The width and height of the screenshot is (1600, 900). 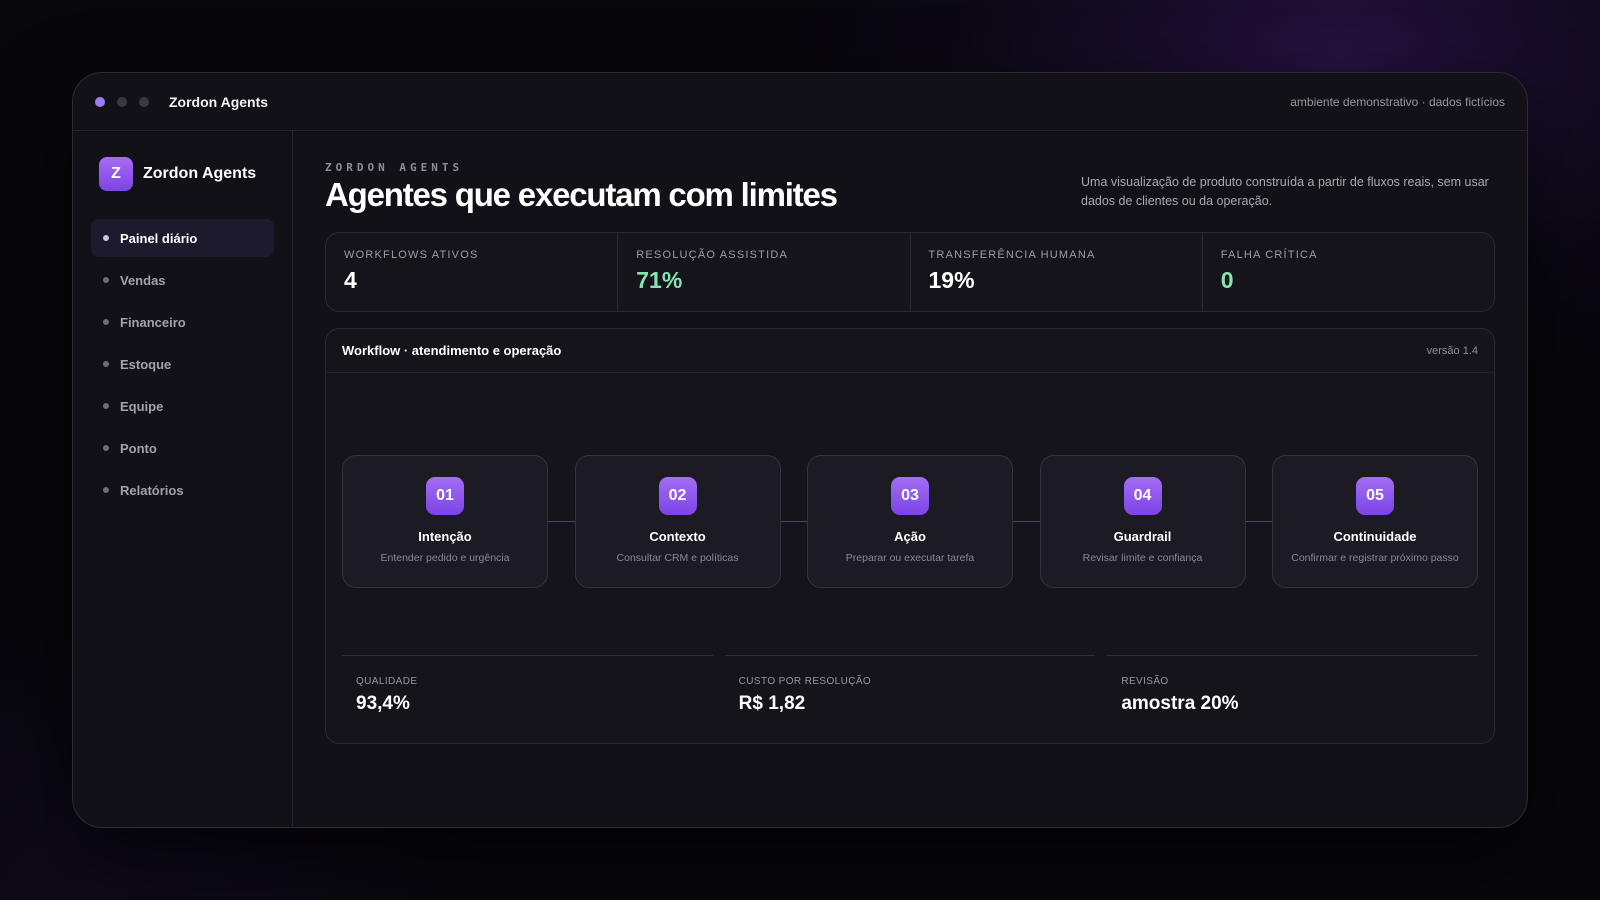 I want to click on workflow-step-guardrail: 04 Guardrail Revisar limite e confiança, so click(x=1142, y=521).